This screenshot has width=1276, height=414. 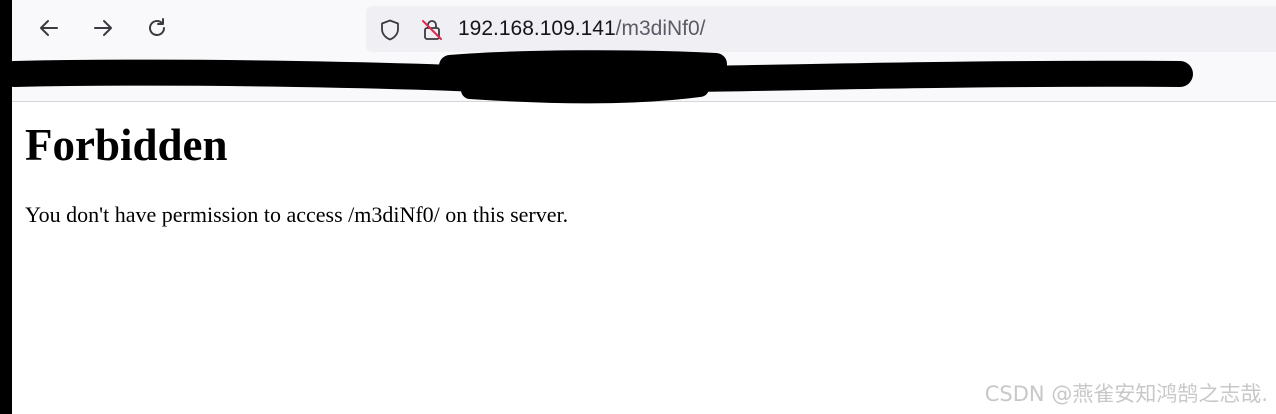 What do you see at coordinates (432, 30) in the screenshot?
I see `insecure-lock-icon` at bounding box center [432, 30].